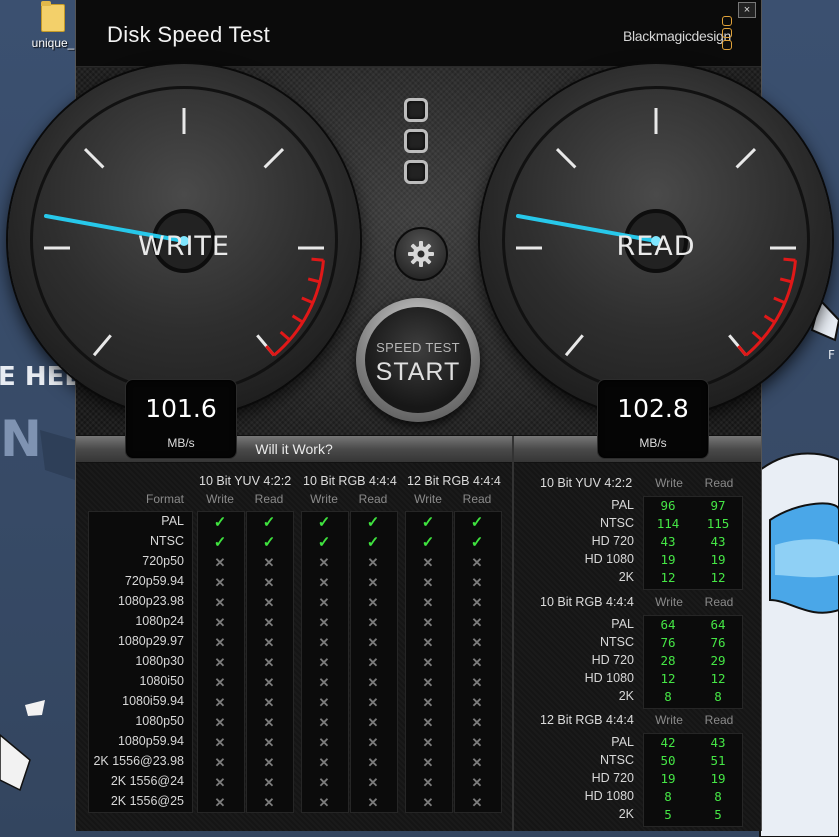  What do you see at coordinates (656, 246) in the screenshot?
I see `read-gauge-label: READ` at bounding box center [656, 246].